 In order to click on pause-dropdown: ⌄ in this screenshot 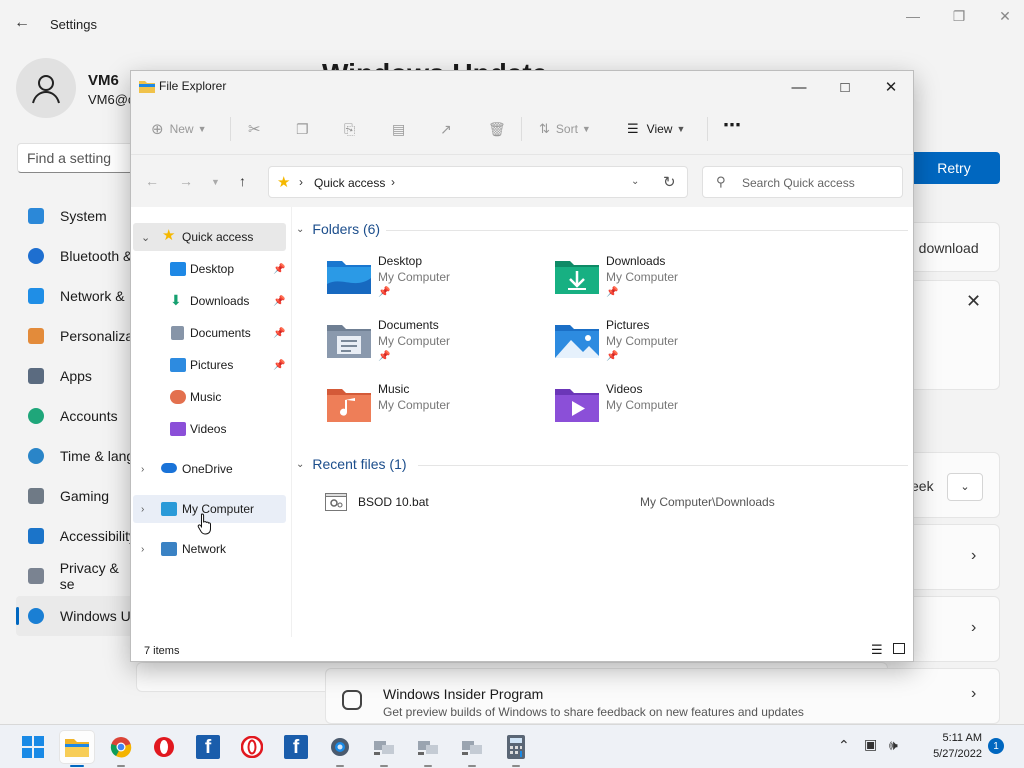, I will do `click(965, 487)`.